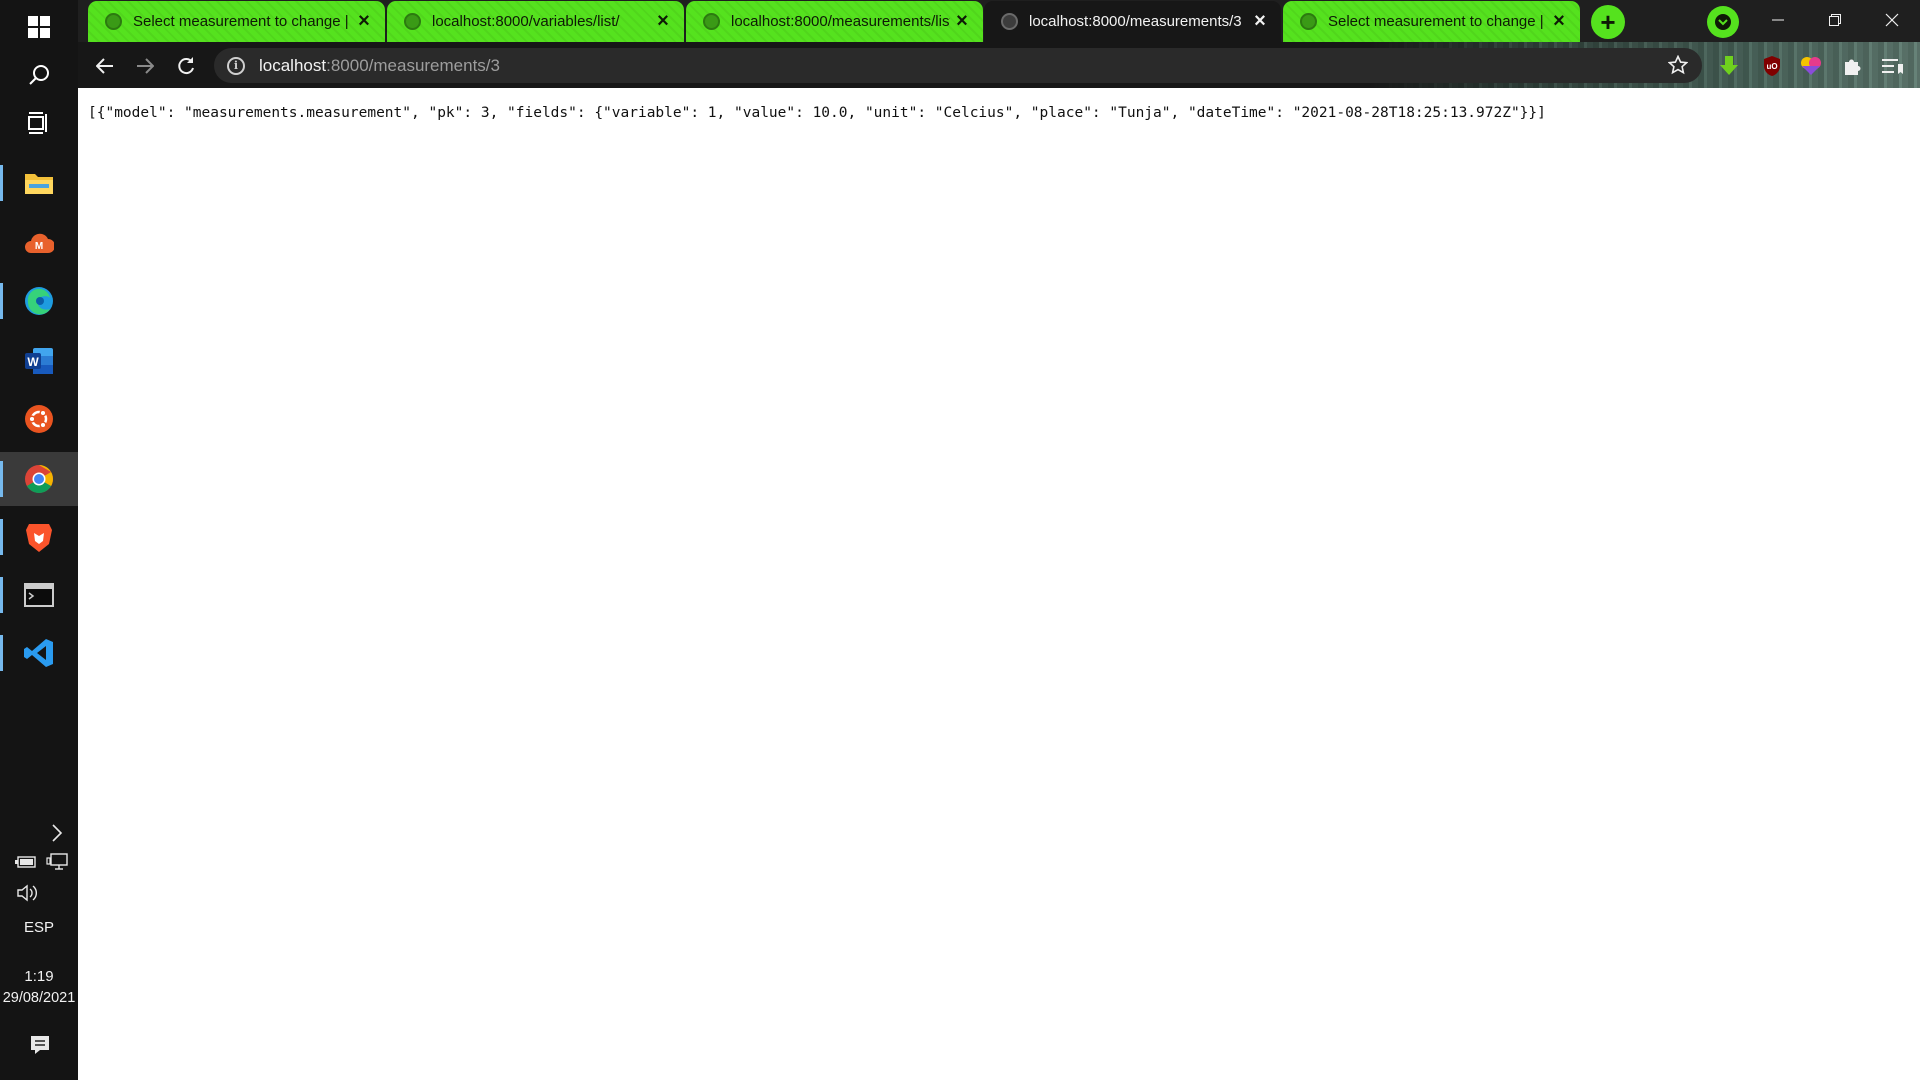 The width and height of the screenshot is (1920, 1080). I want to click on action-center-button, so click(40, 1045).